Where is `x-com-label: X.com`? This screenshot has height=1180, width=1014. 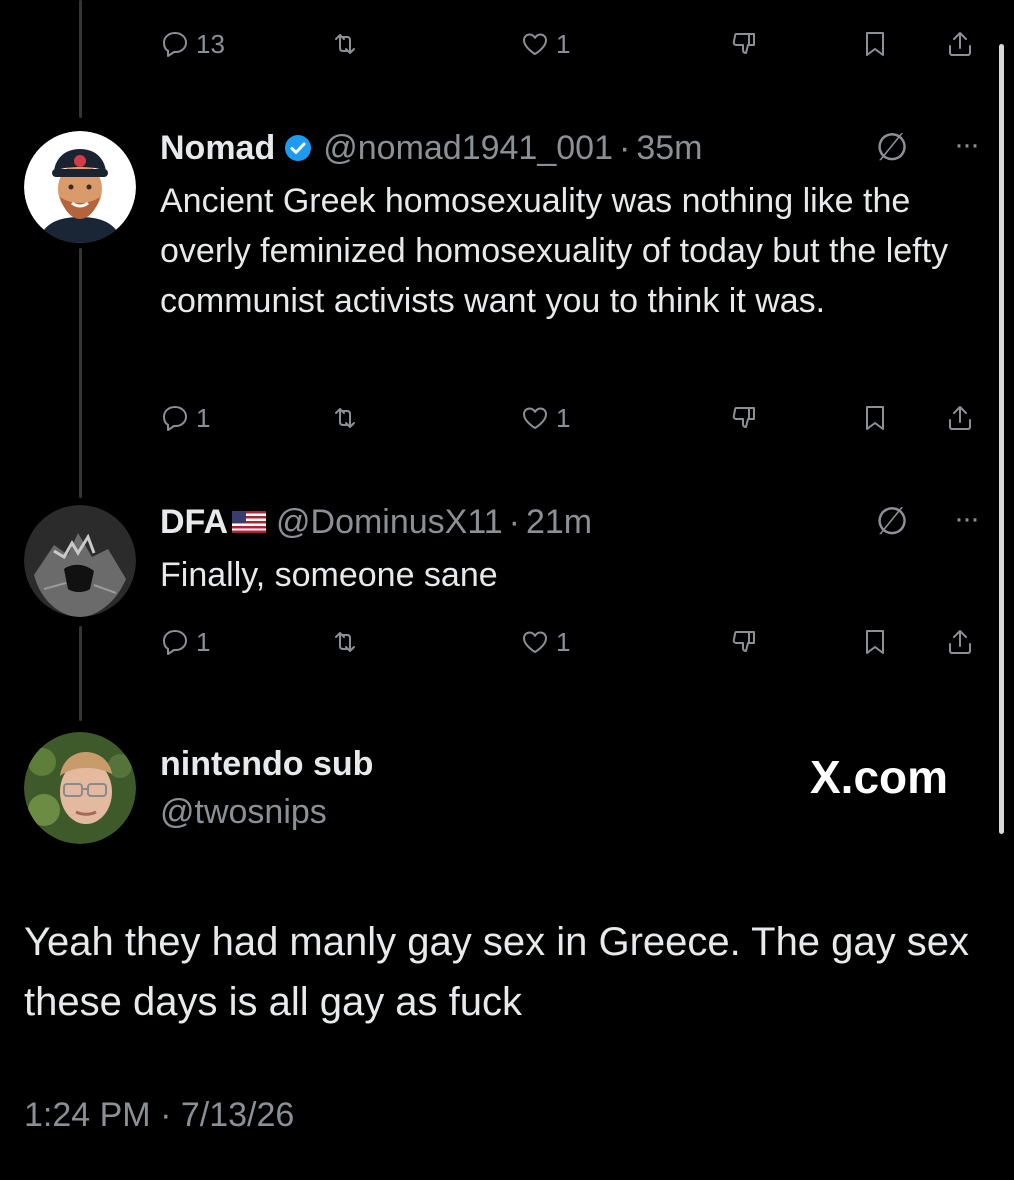
x-com-label: X.com is located at coordinates (879, 777).